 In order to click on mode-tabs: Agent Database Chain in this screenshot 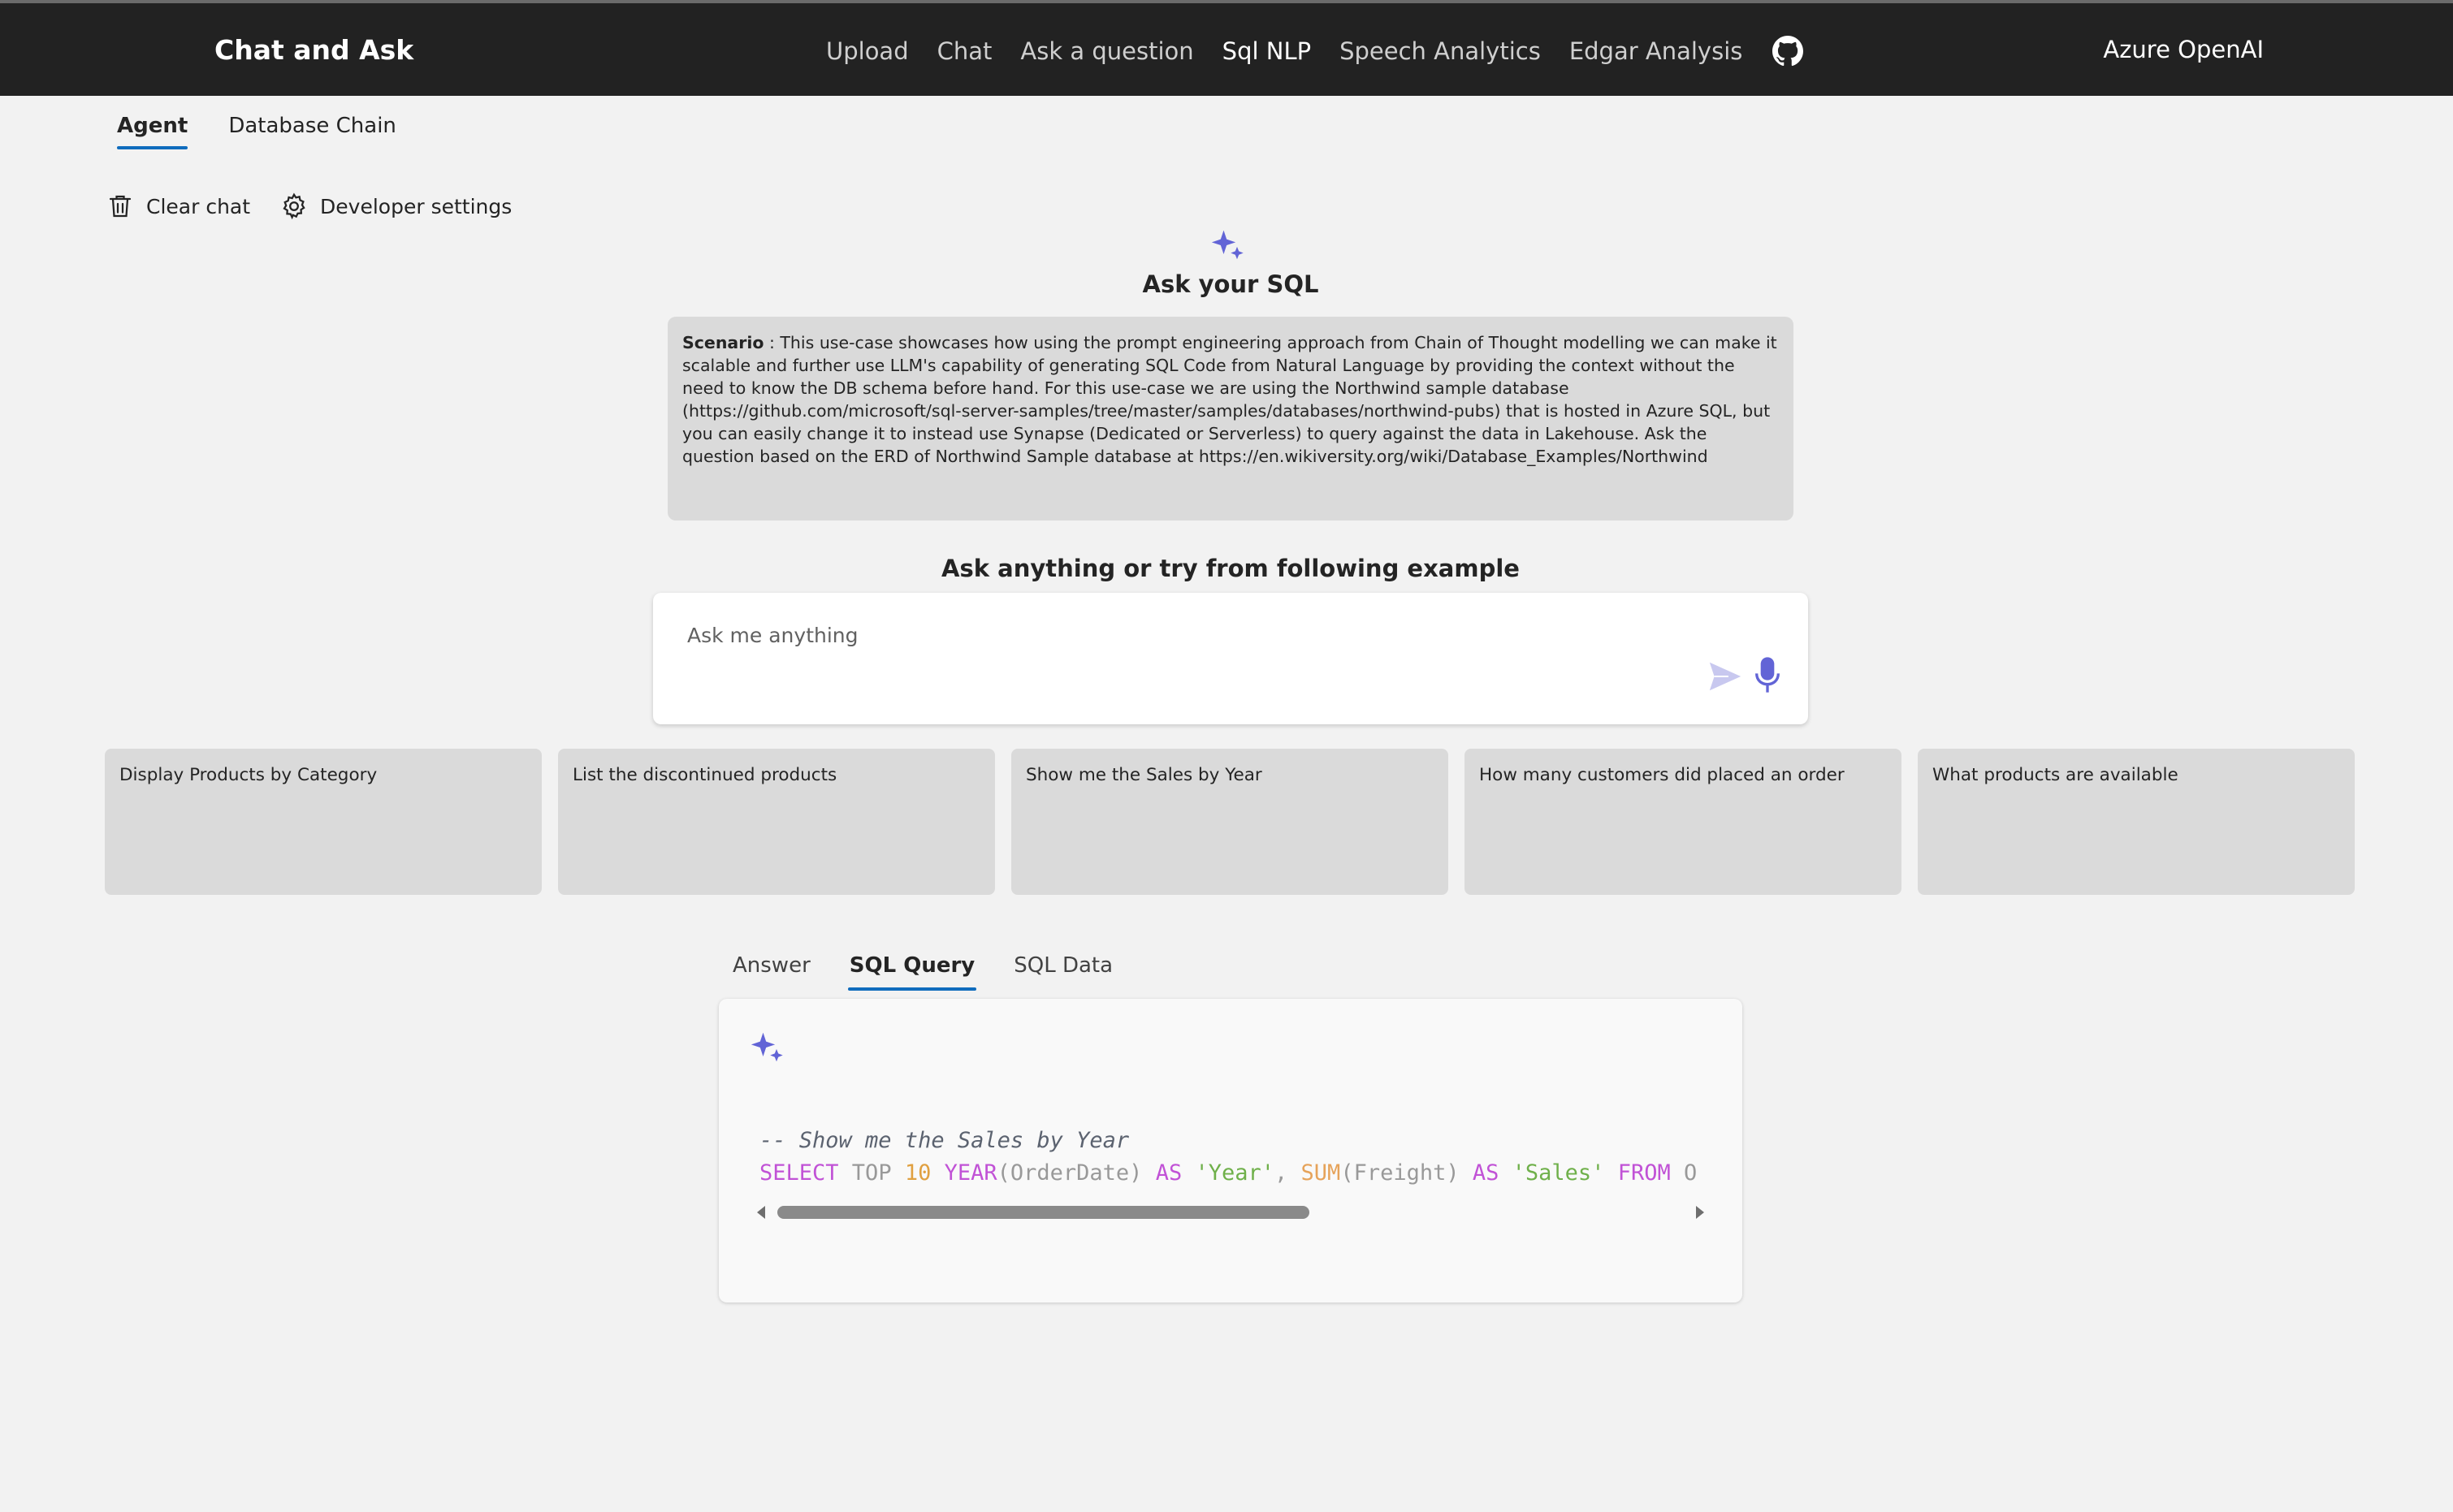, I will do `click(277, 131)`.